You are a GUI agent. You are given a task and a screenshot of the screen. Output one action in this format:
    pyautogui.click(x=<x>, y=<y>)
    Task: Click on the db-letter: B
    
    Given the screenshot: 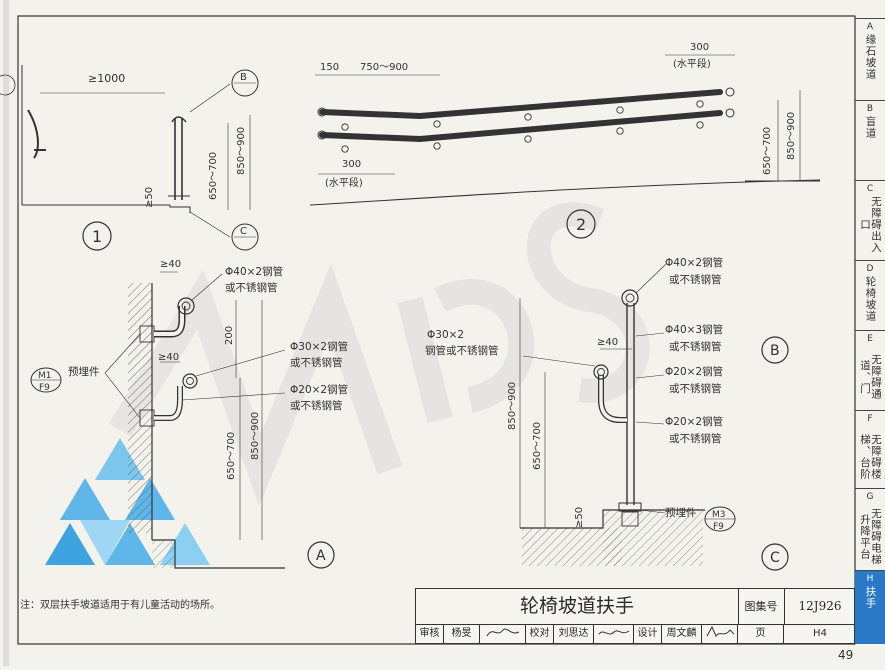 What is the action you would take?
    pyautogui.click(x=775, y=351)
    